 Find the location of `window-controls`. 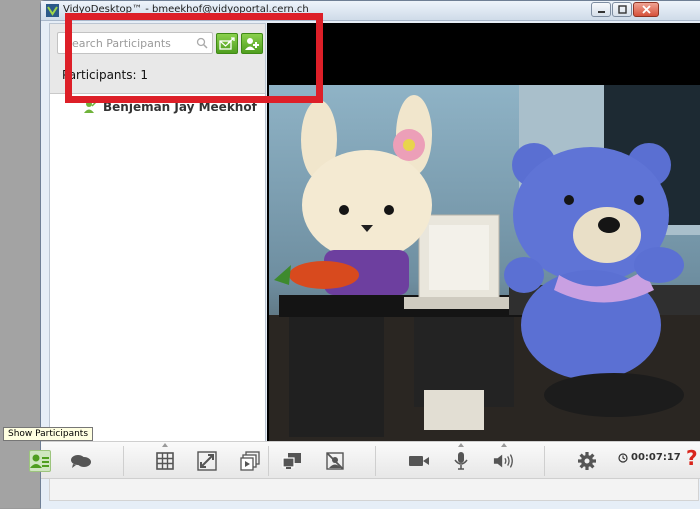

window-controls is located at coordinates (625, 9).